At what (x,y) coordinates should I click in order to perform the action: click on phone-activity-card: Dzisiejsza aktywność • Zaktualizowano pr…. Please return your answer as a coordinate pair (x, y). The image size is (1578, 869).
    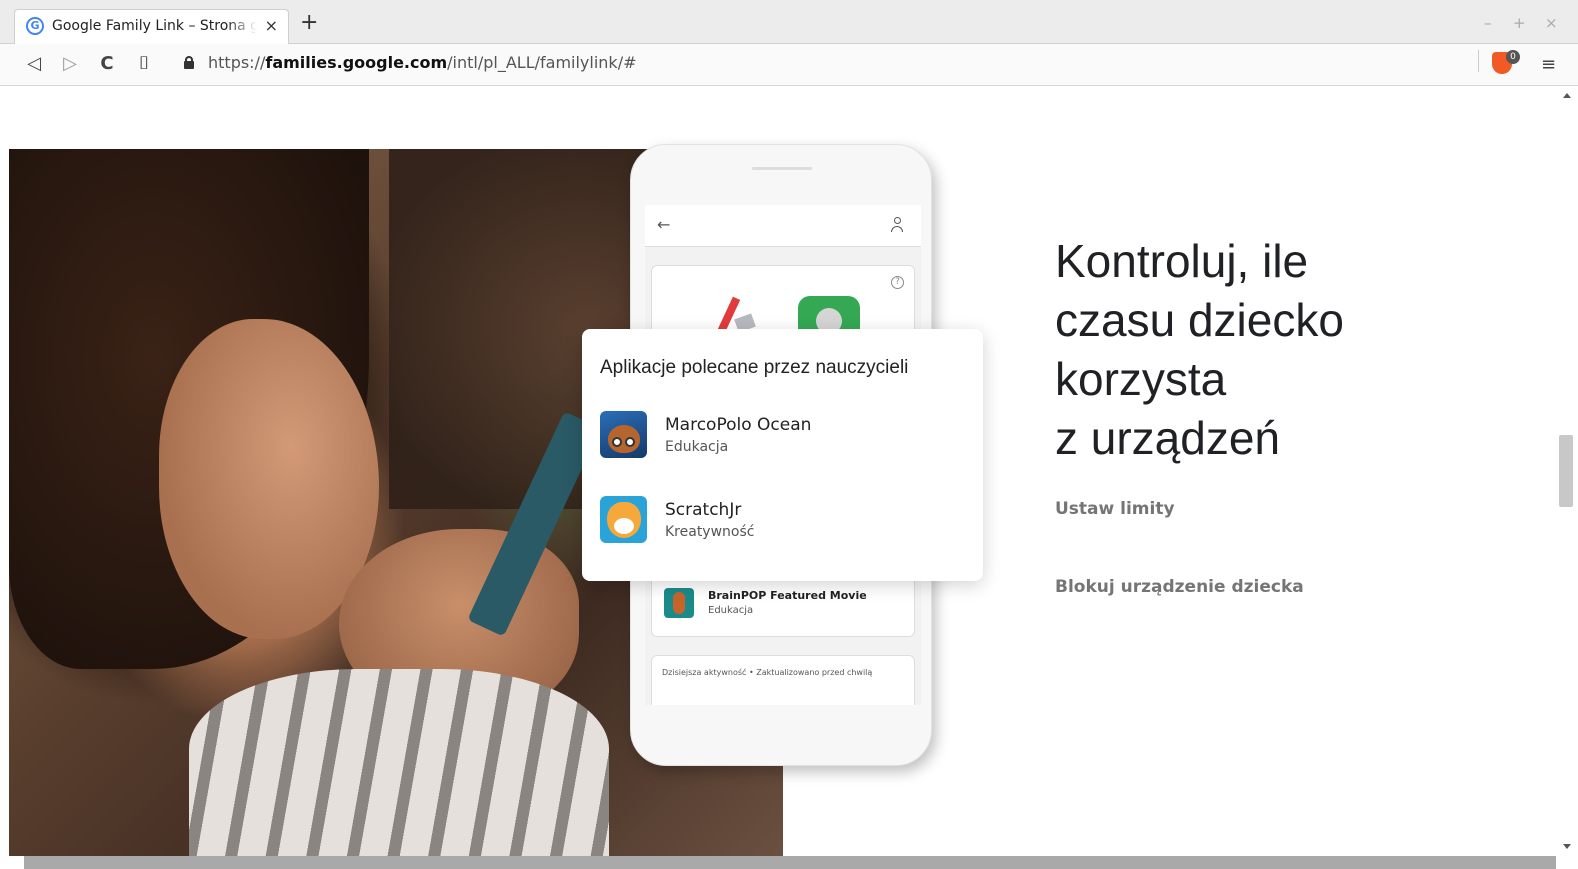
    Looking at the image, I should click on (783, 680).